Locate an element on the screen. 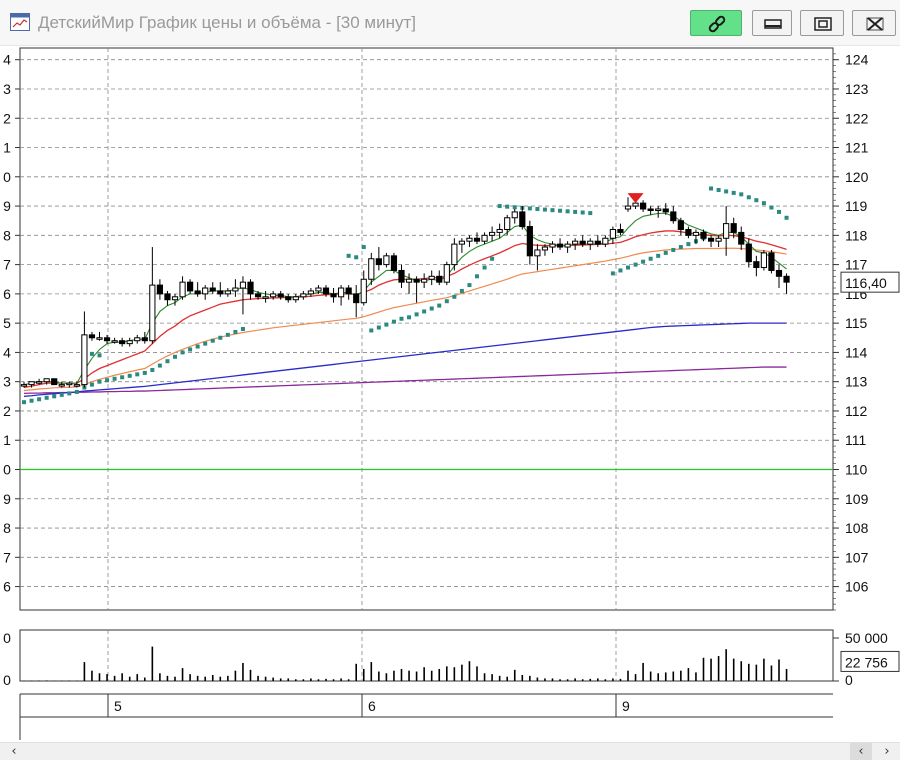 The image size is (900, 760). horizontal-scrollbar: ‹ ‹ › is located at coordinates (450, 751).